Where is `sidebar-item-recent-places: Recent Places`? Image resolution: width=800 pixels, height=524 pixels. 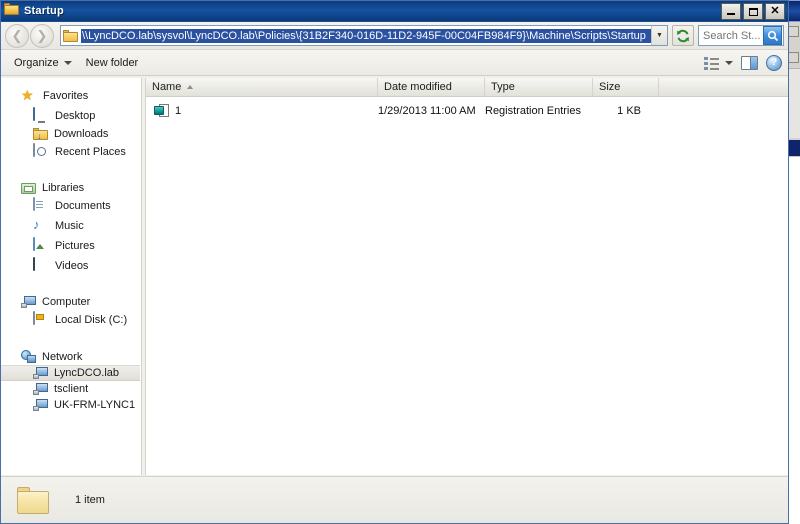
sidebar-item-recent-places: Recent Places is located at coordinates (70, 152).